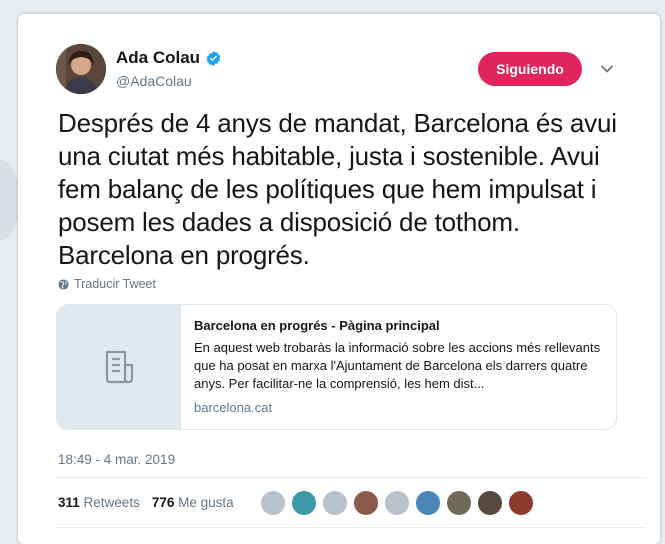  Describe the element at coordinates (530, 69) in the screenshot. I see `following-button: Siguiendo` at that location.